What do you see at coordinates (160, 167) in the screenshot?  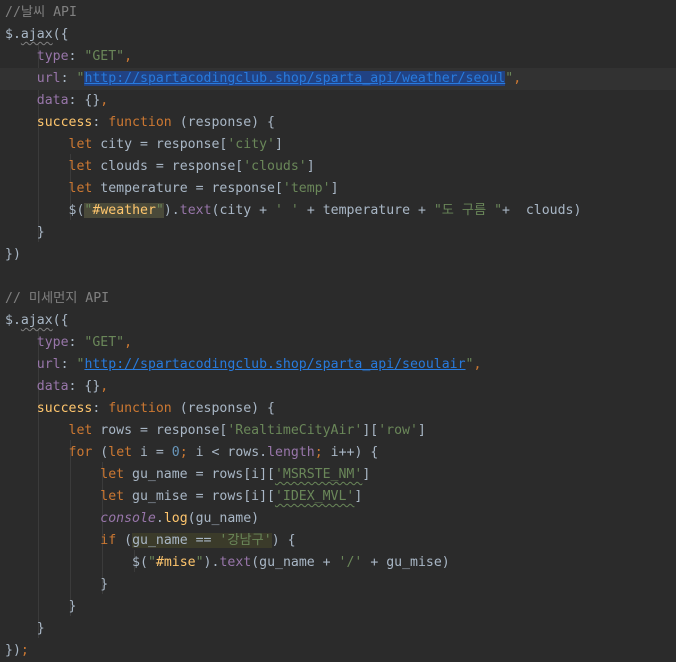 I see `code-line: let clouds = response['clouds']` at bounding box center [160, 167].